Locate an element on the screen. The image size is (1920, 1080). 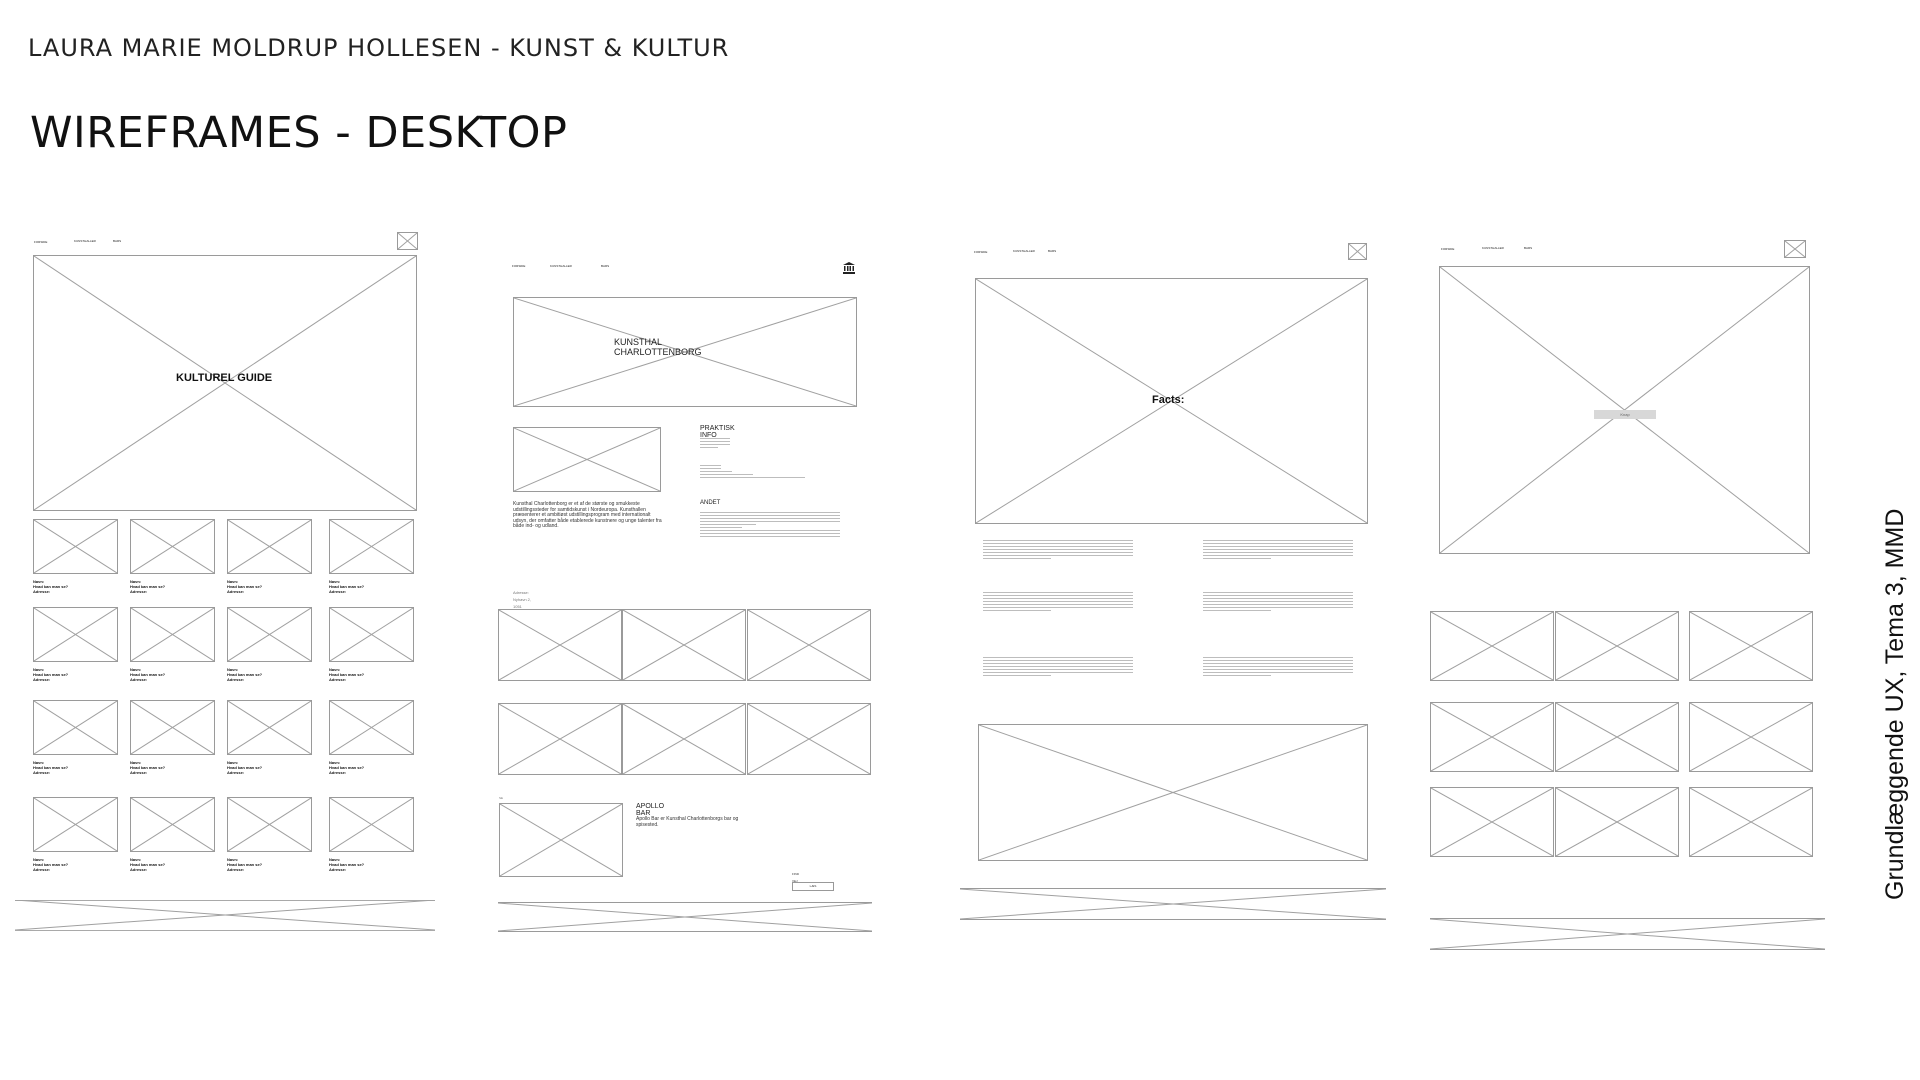
info-image-placeholder is located at coordinates (587, 459).